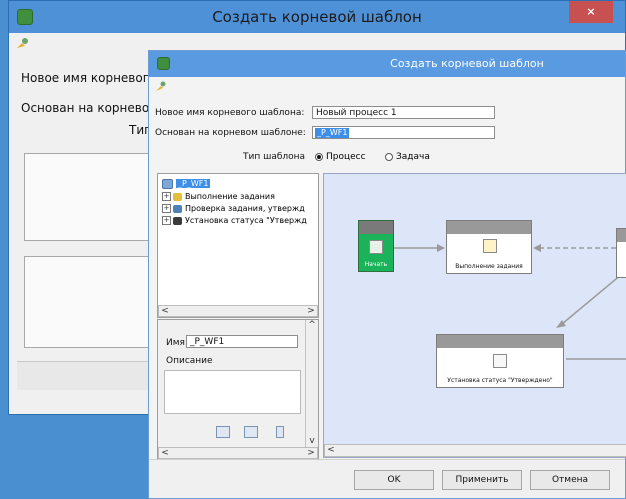 The image size is (626, 499). I want to click on background-tree-panel, so click(90, 197).